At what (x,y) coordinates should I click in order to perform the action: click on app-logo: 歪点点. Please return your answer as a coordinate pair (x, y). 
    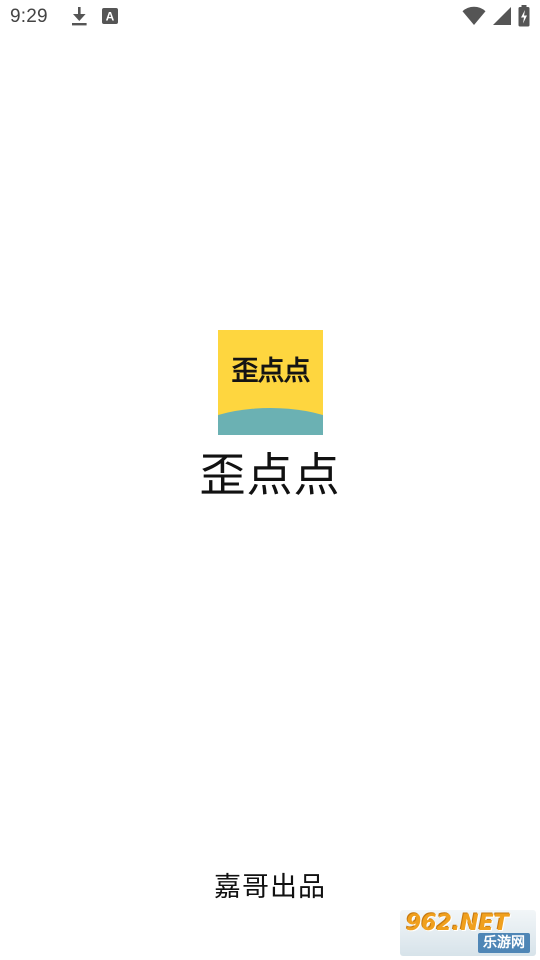
    Looking at the image, I should click on (270, 382).